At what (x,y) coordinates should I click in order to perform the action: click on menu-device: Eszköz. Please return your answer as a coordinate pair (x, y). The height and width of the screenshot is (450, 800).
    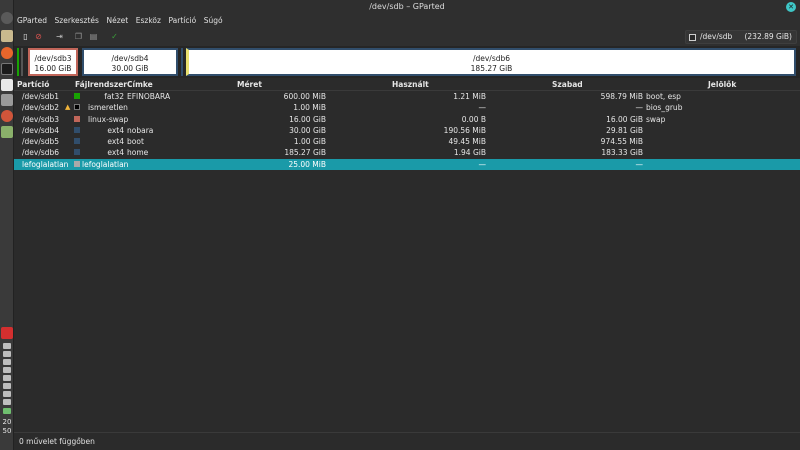
    Looking at the image, I should click on (148, 21).